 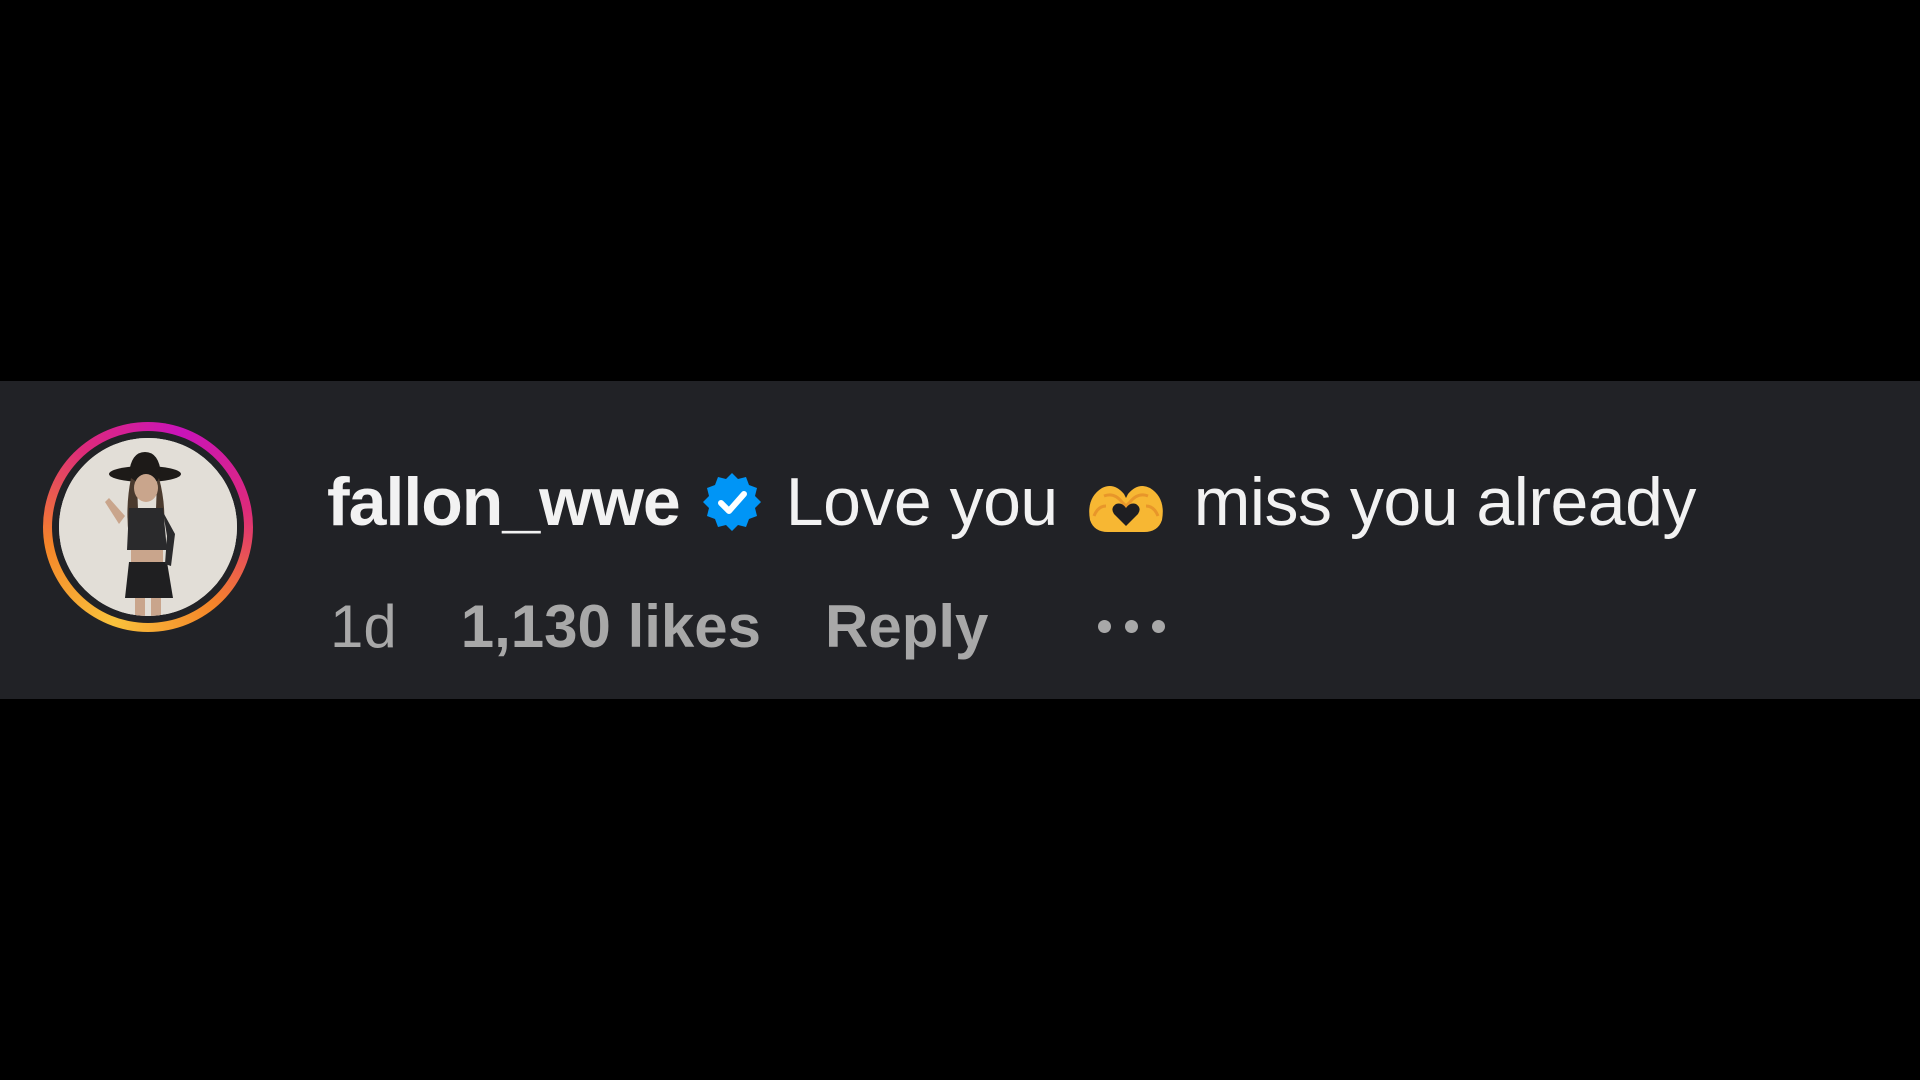 I want to click on story-ring, so click(x=148, y=527).